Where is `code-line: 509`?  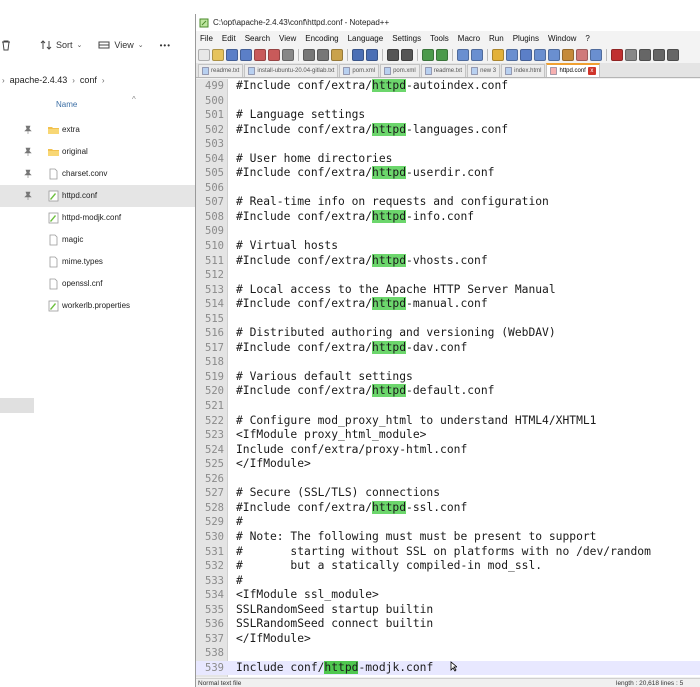 code-line: 509 is located at coordinates (448, 231).